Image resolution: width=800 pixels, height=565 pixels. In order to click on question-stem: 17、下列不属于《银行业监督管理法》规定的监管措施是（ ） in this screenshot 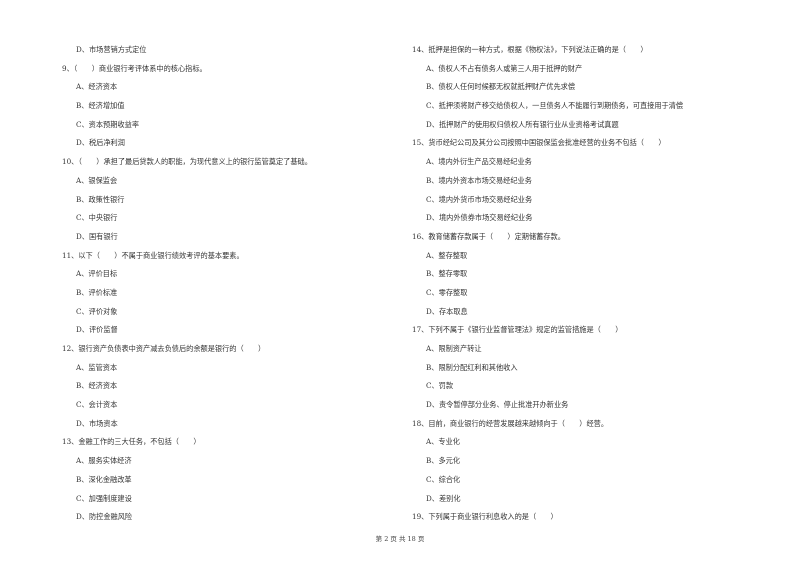, I will do `click(517, 330)`.